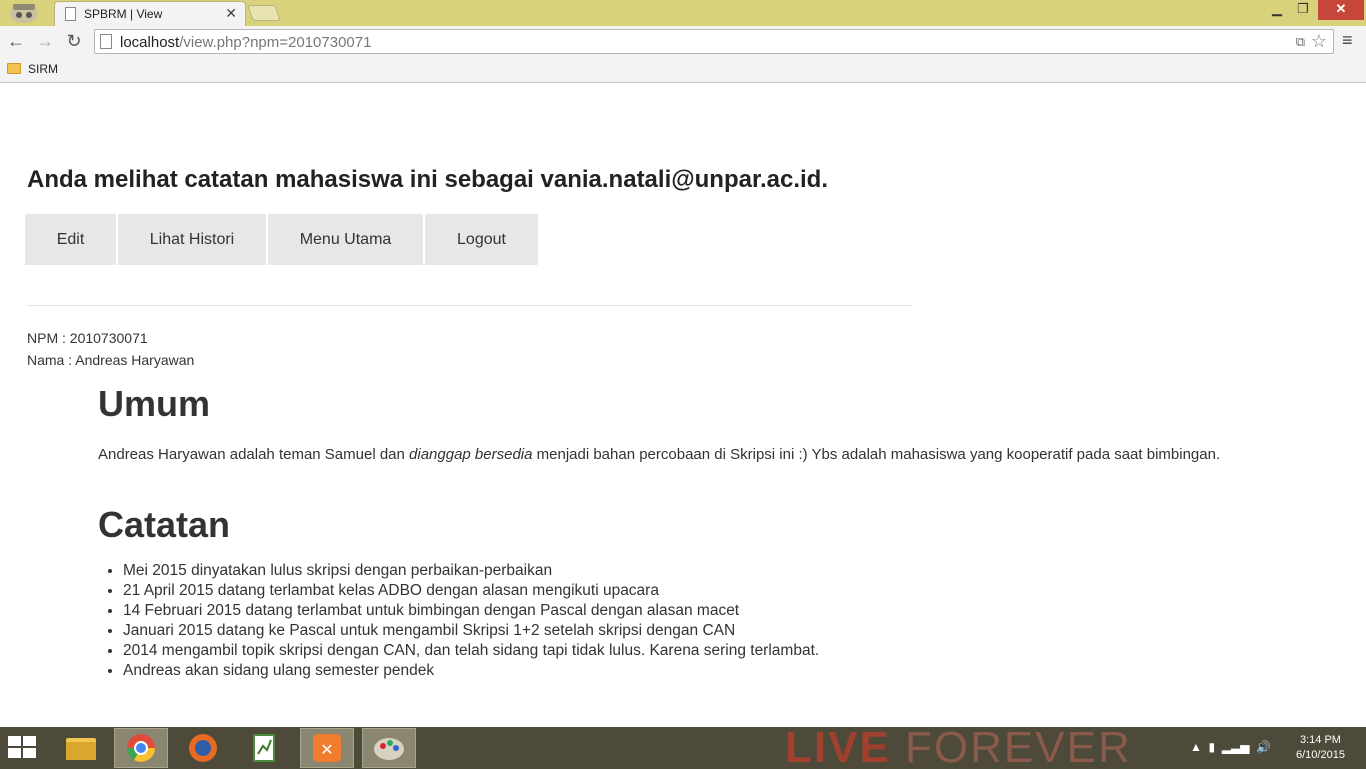  I want to click on chrome-icon, so click(141, 748).